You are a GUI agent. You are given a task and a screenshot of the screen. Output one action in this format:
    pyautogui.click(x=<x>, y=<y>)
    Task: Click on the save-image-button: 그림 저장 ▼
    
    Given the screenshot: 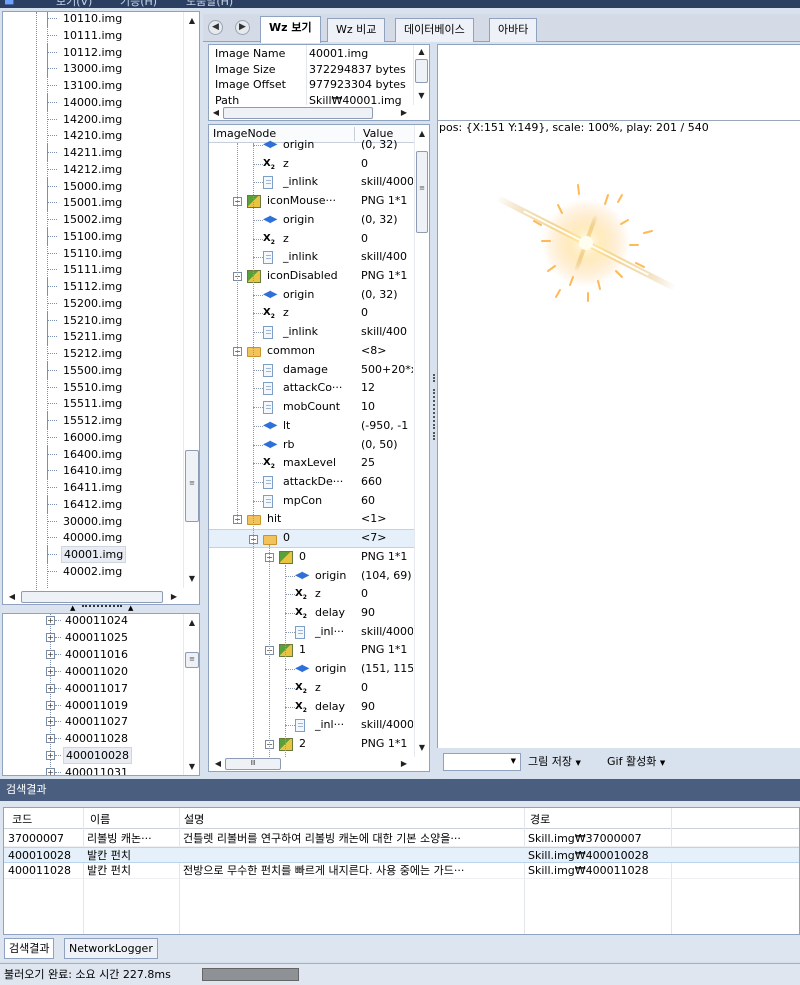 What is the action you would take?
    pyautogui.click(x=554, y=762)
    